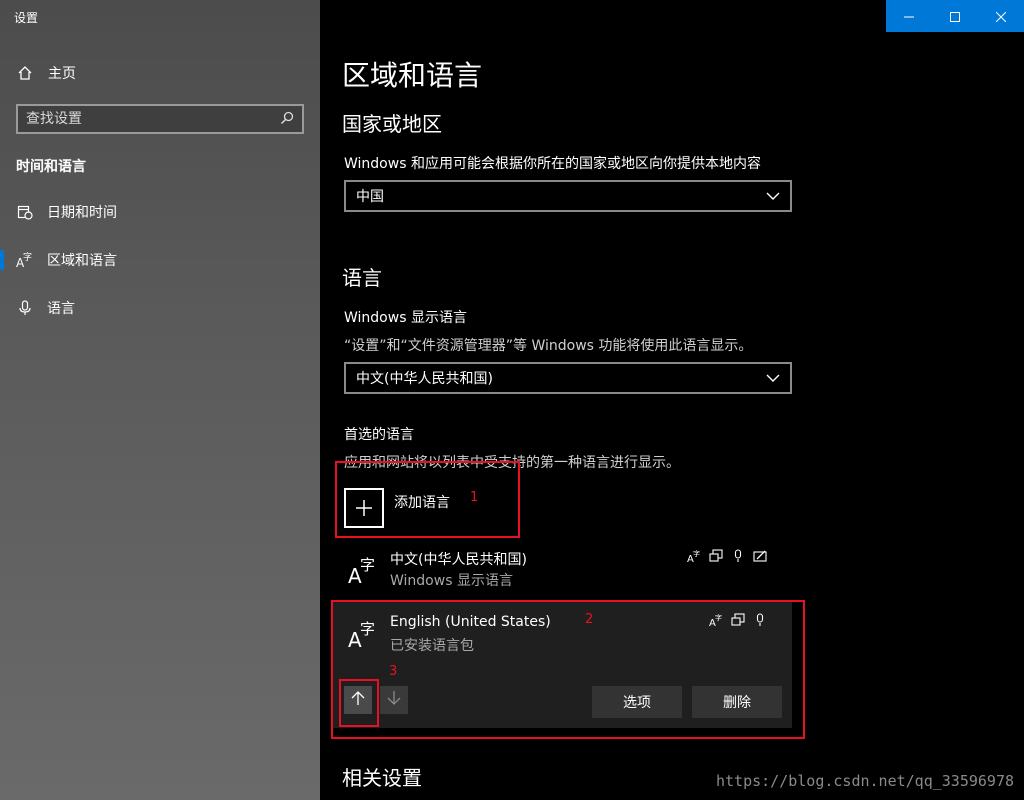 The height and width of the screenshot is (800, 1024). I want to click on language-heading: 语言, so click(362, 278).